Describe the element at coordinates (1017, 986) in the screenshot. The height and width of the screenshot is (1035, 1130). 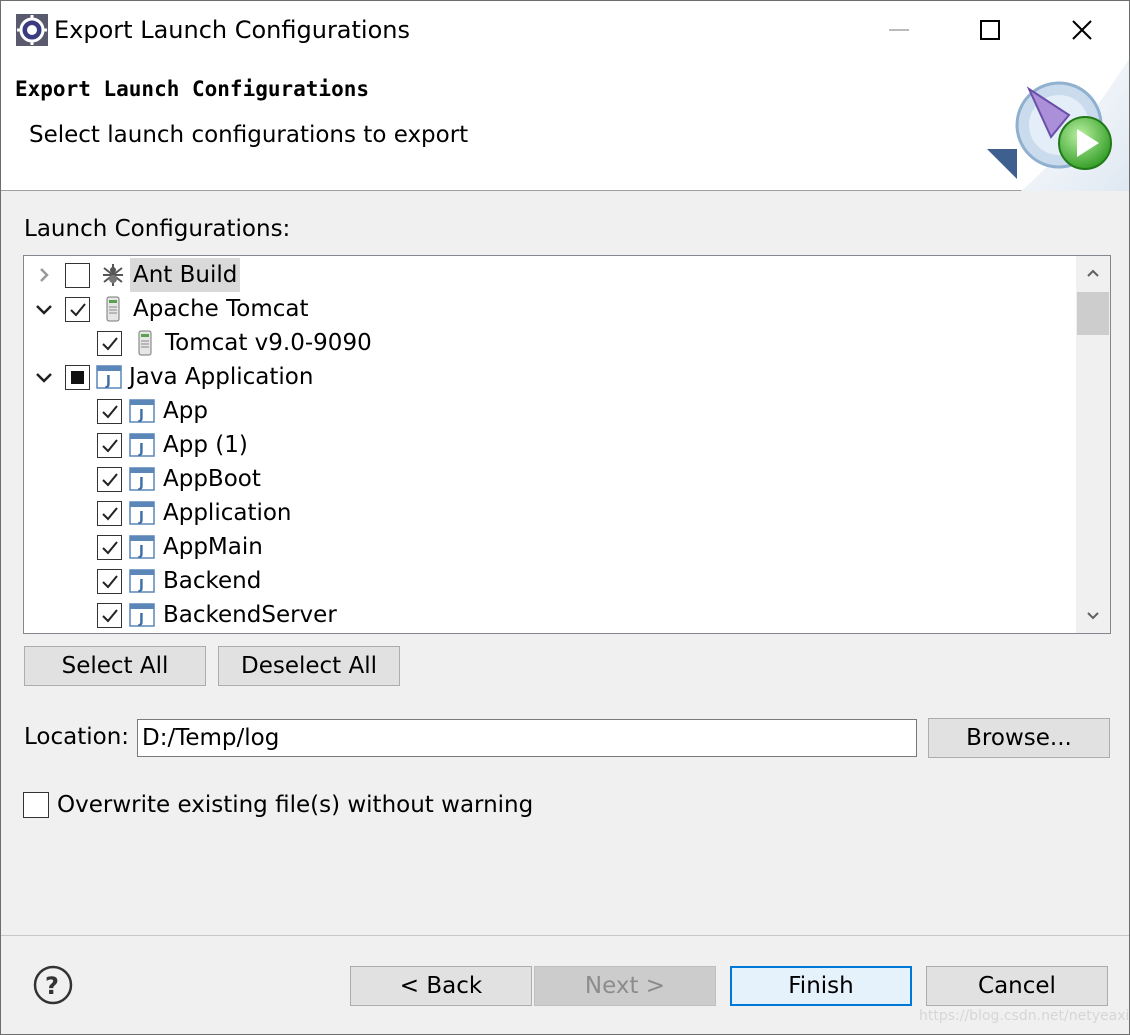
I see `cancel-button: Cancel` at that location.